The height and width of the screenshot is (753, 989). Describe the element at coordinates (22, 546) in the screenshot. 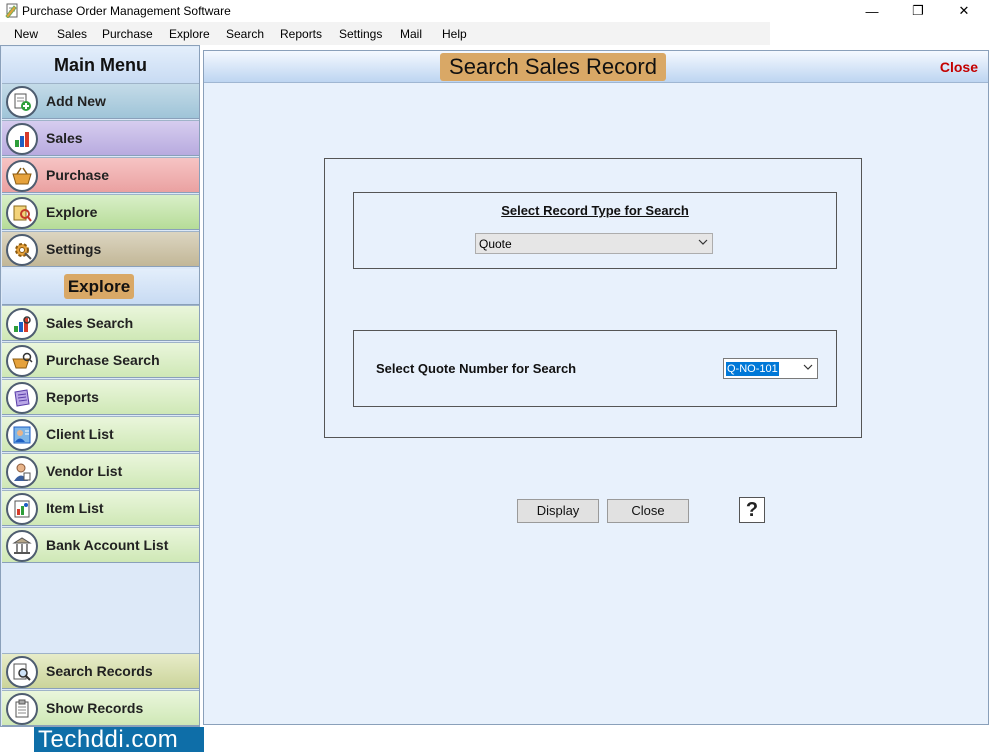

I see `bank-icon` at that location.